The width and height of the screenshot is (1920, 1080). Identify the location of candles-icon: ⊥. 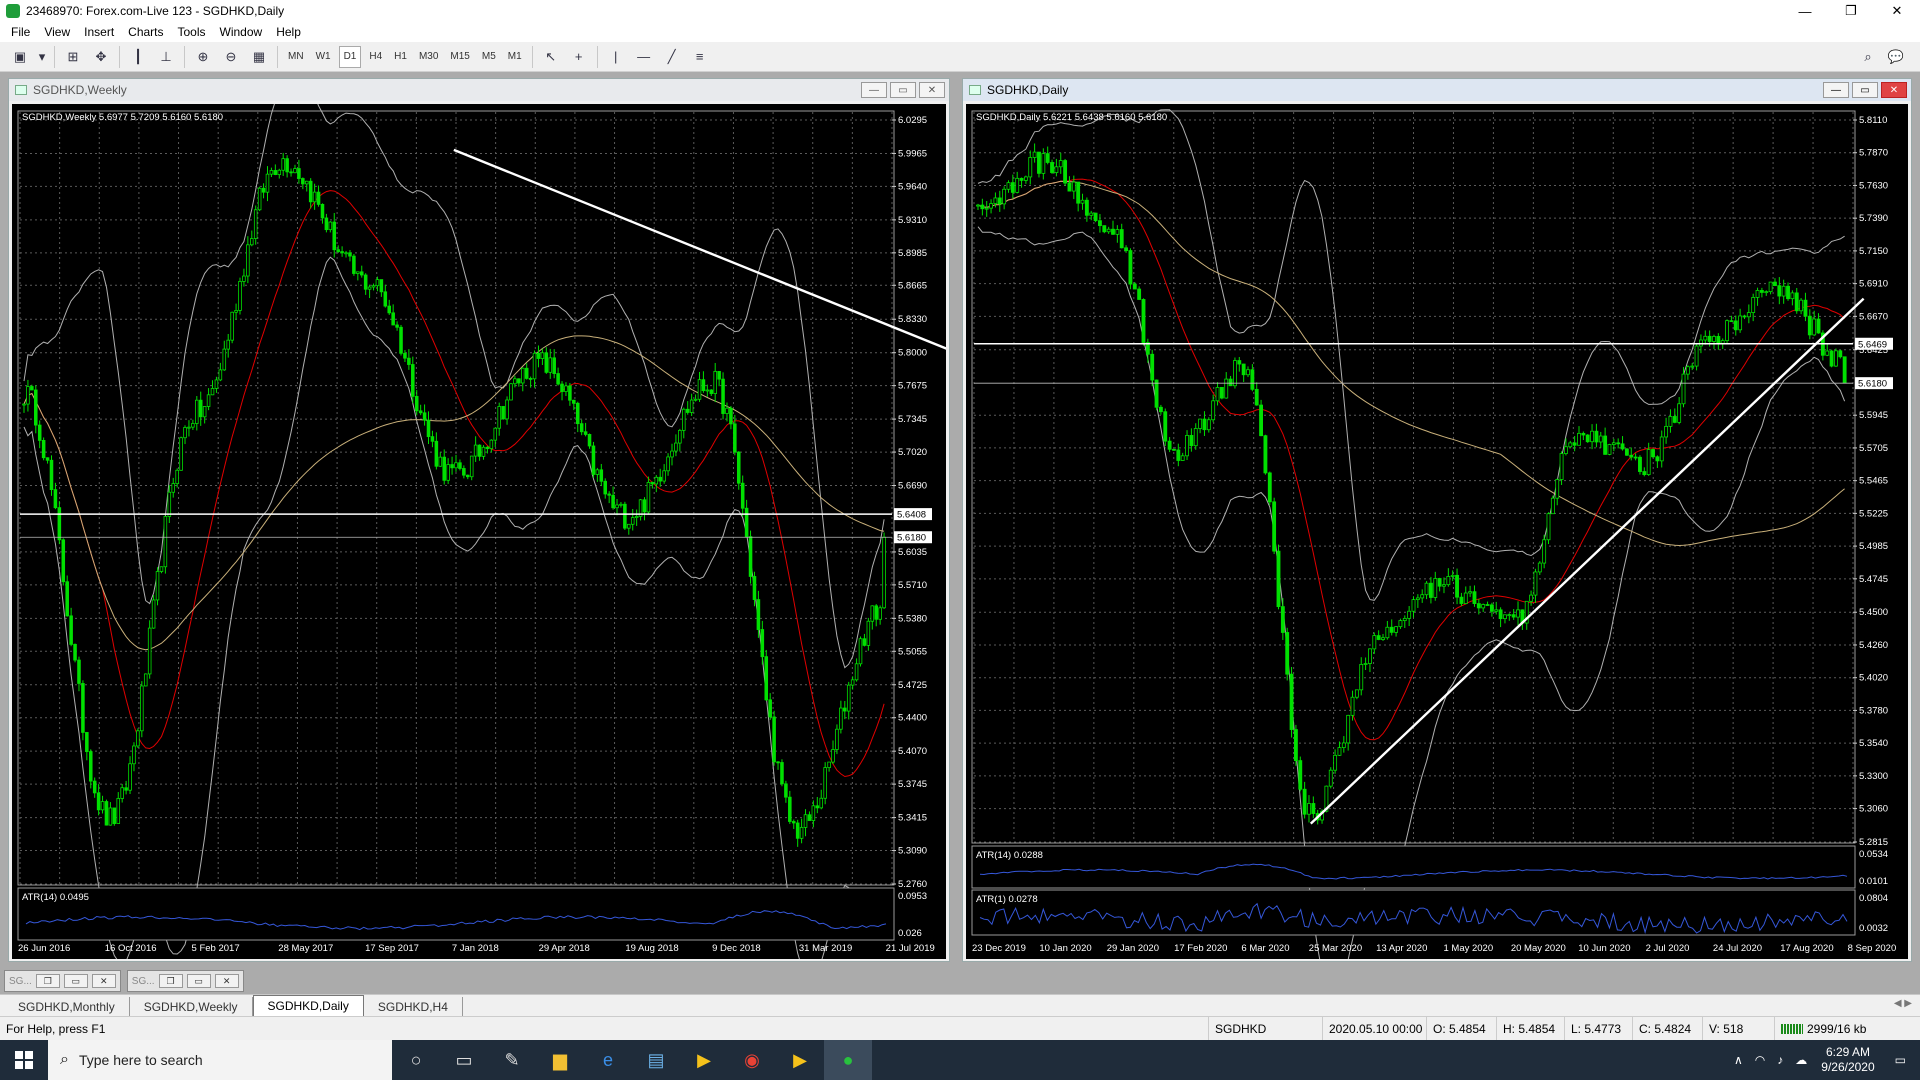
(166, 57).